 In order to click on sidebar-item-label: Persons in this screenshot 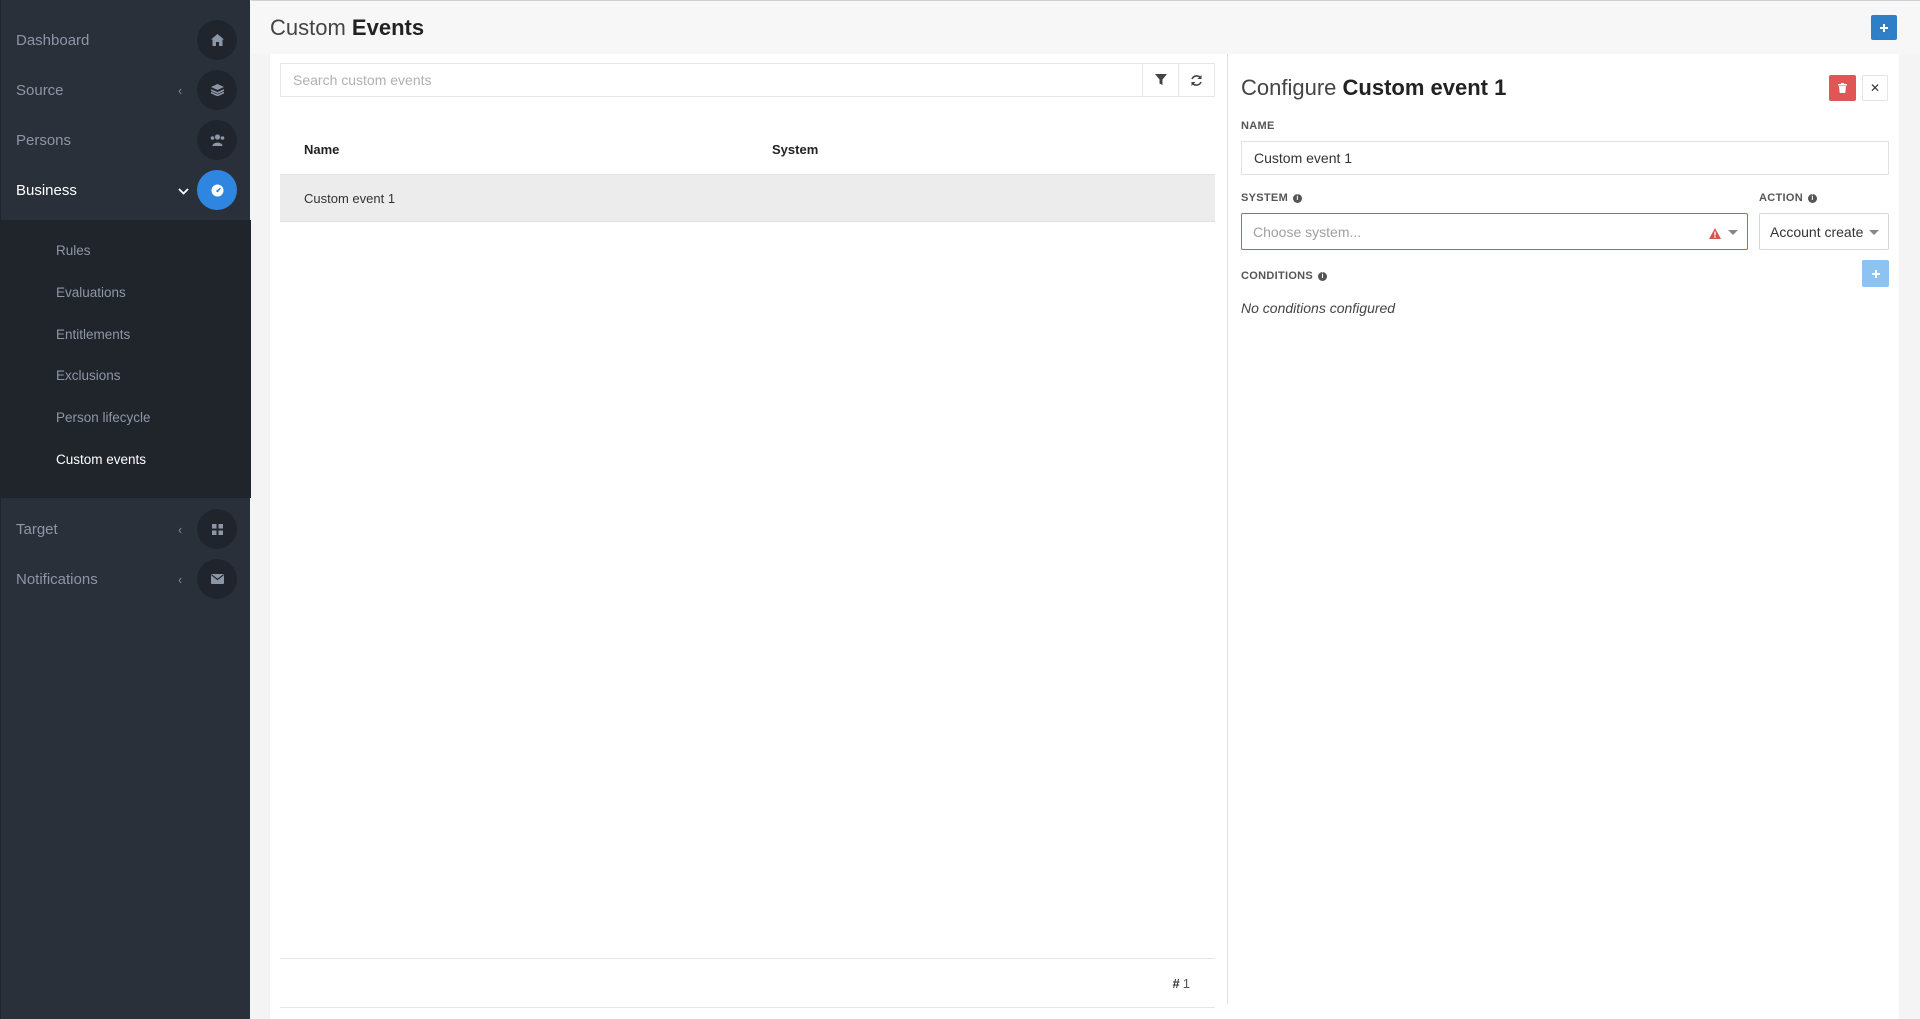, I will do `click(44, 140)`.